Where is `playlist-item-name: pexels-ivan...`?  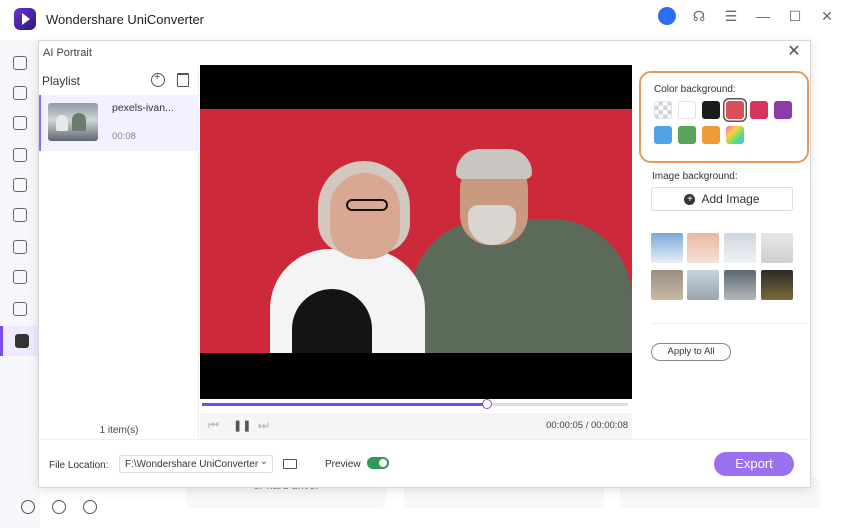
playlist-item-name: pexels-ivan... is located at coordinates (143, 108).